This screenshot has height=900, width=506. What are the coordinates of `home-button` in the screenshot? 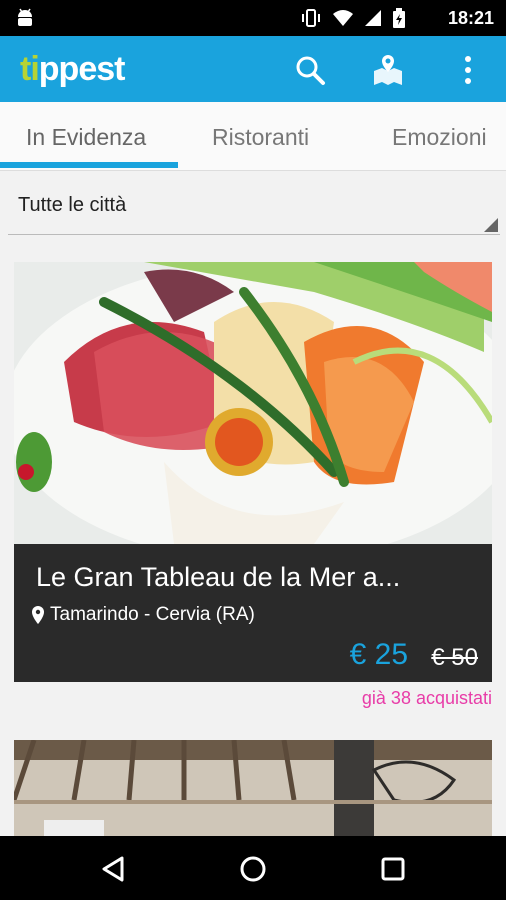 It's located at (253, 869).